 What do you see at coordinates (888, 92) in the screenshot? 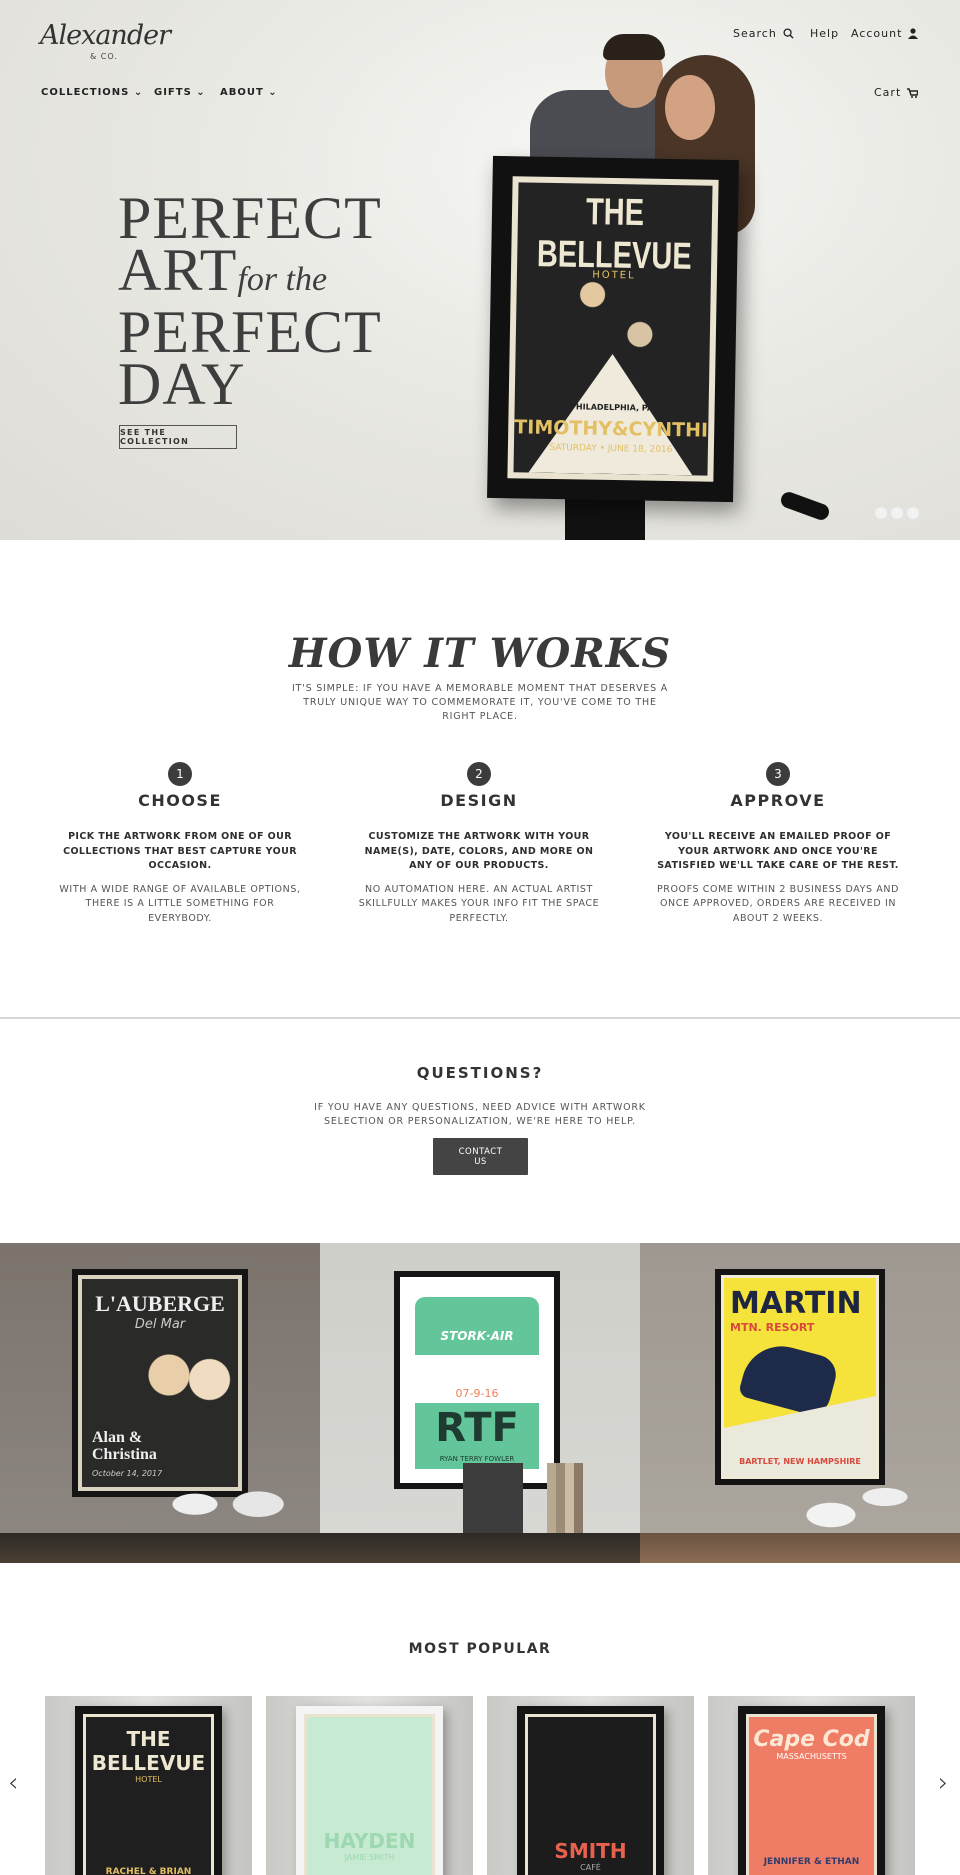
I see `cart-label: Cart` at bounding box center [888, 92].